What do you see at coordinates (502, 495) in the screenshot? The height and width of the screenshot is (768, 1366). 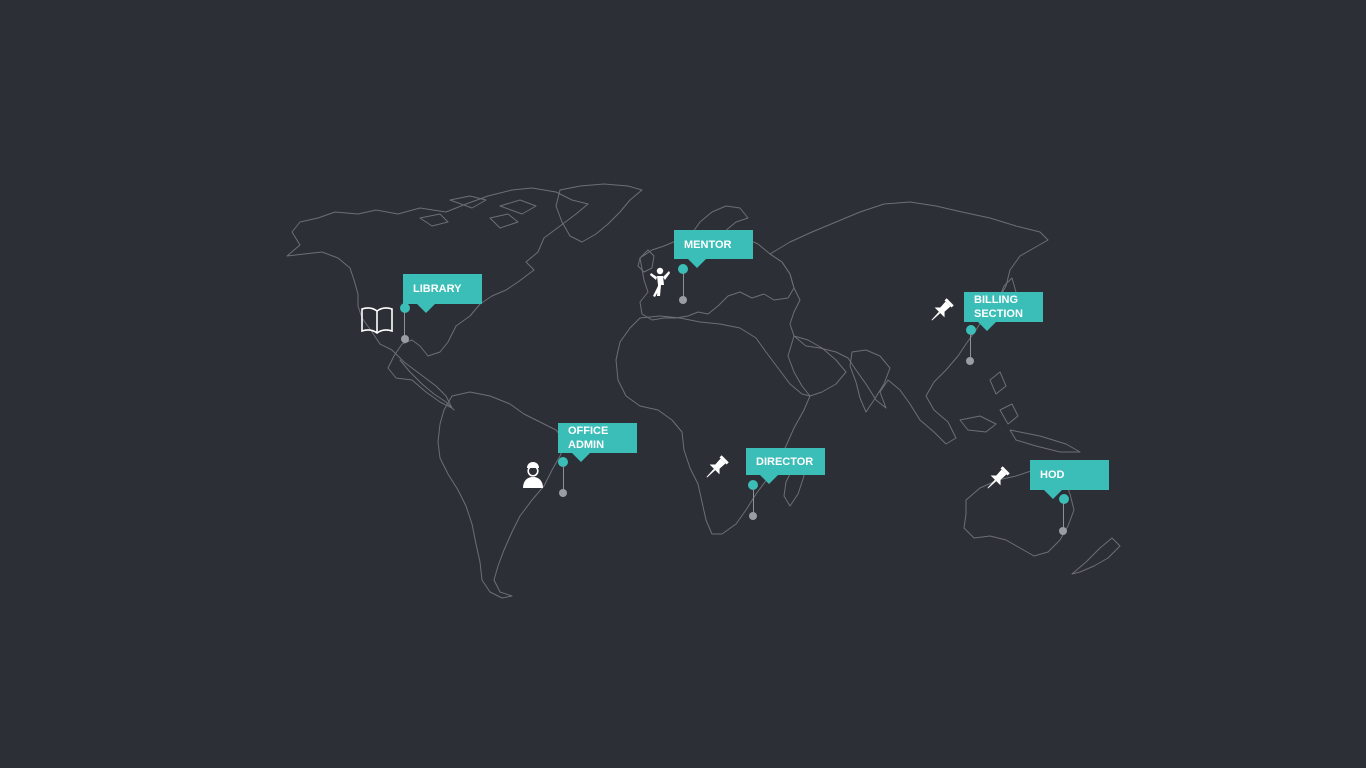 I see `south-america-outline` at bounding box center [502, 495].